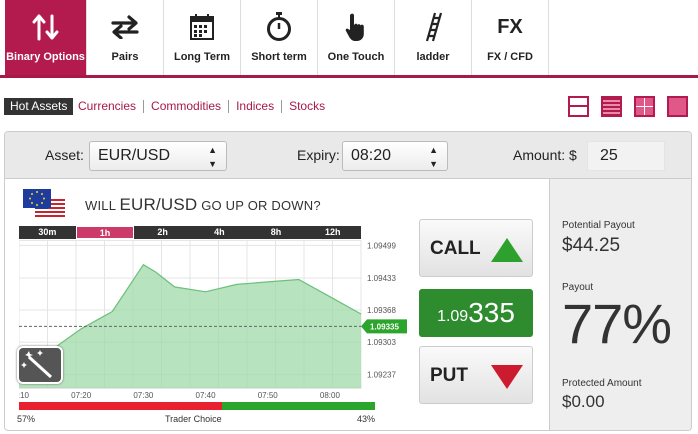 The width and height of the screenshot is (698, 434). I want to click on tab-label: Pairs, so click(125, 57).